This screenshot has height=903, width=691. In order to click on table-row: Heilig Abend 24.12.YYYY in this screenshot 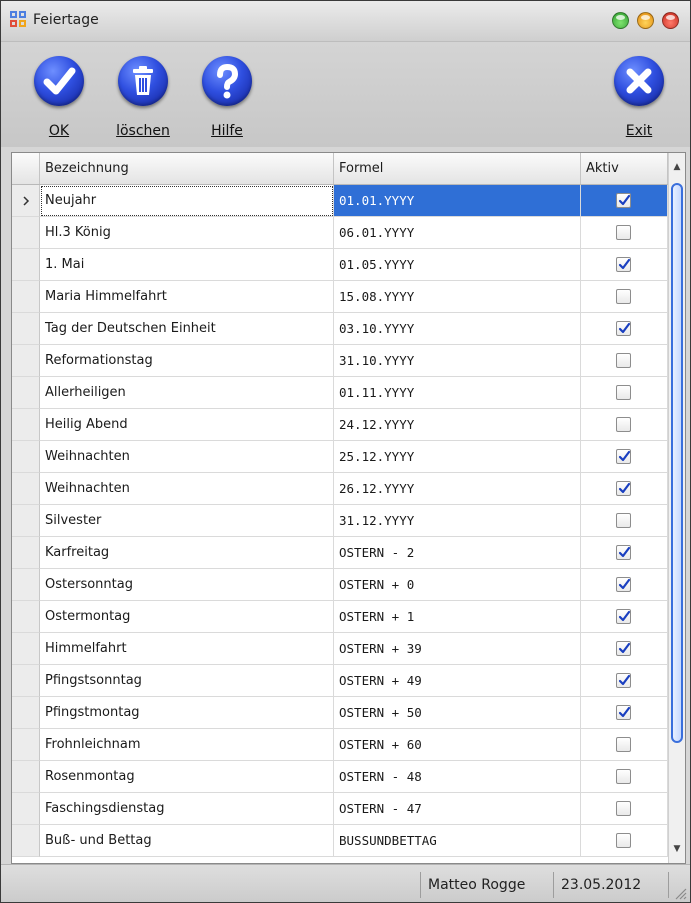, I will do `click(340, 425)`.